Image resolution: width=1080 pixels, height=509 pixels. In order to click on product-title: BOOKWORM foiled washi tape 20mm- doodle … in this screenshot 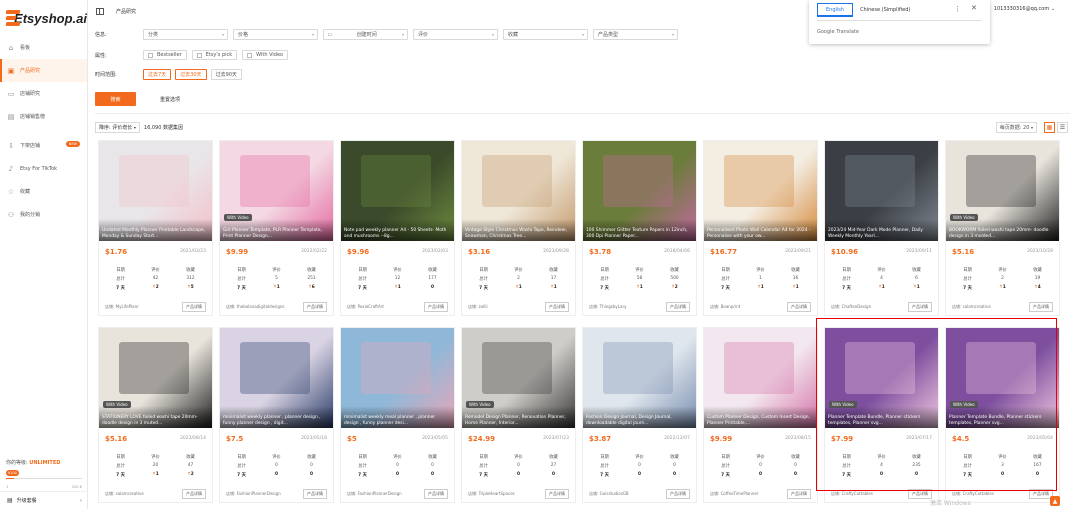, I will do `click(1002, 230)`.